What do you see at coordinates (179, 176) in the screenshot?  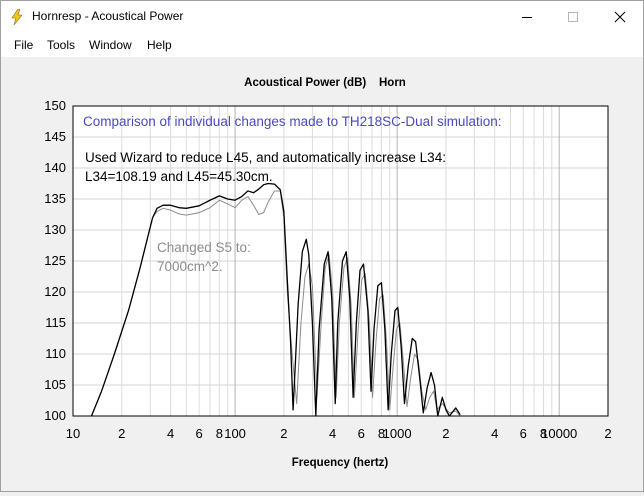 I see `wizard-note-line-2: L34=108.19 and L45=45.30cm.` at bounding box center [179, 176].